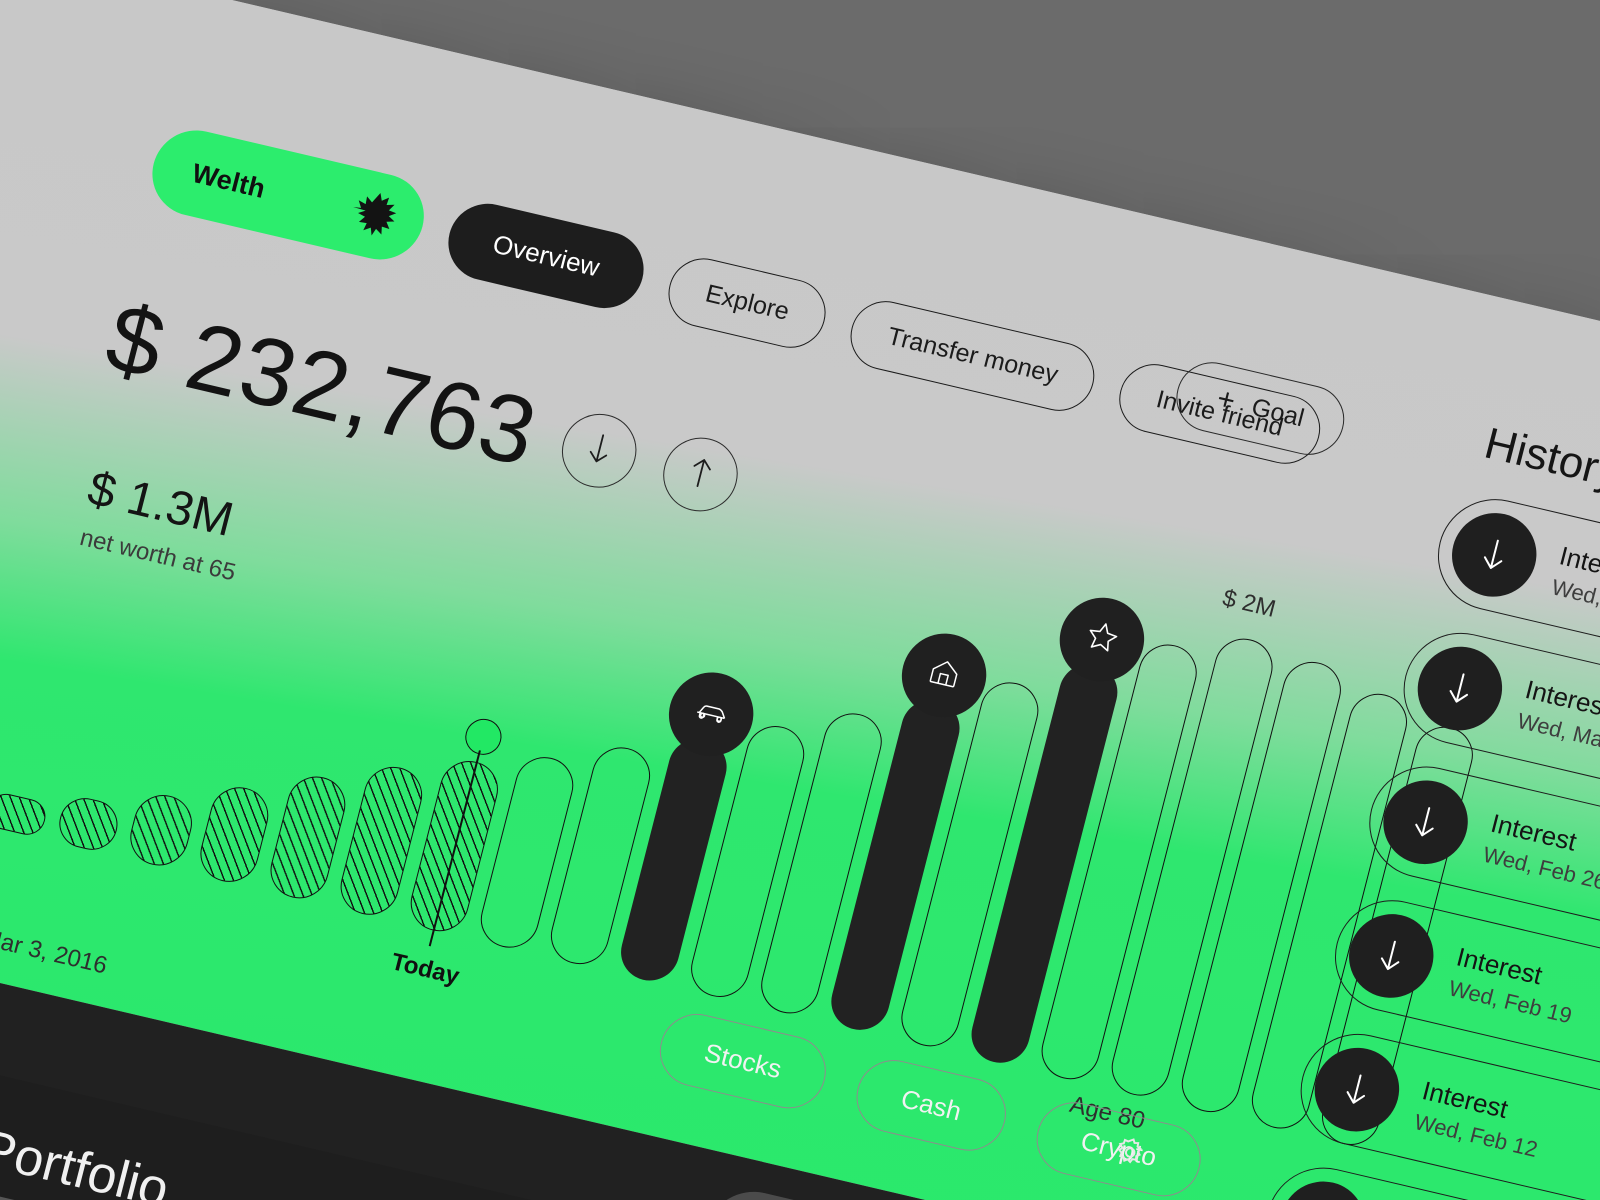  I want to click on star-burst-icon, so click(375, 215).